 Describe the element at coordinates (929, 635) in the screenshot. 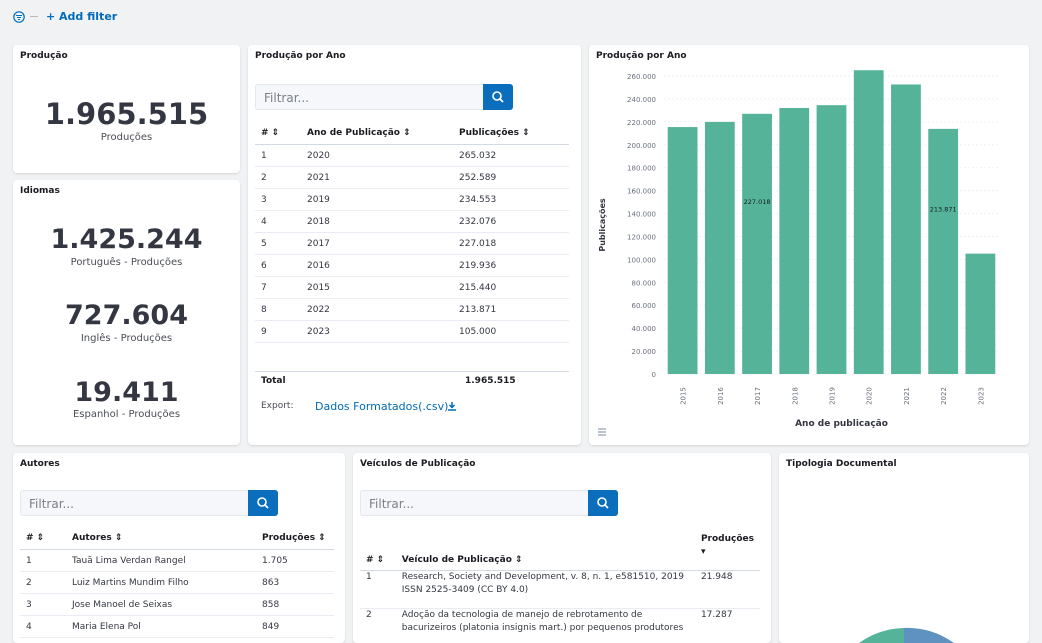

I see `pie-slice` at that location.